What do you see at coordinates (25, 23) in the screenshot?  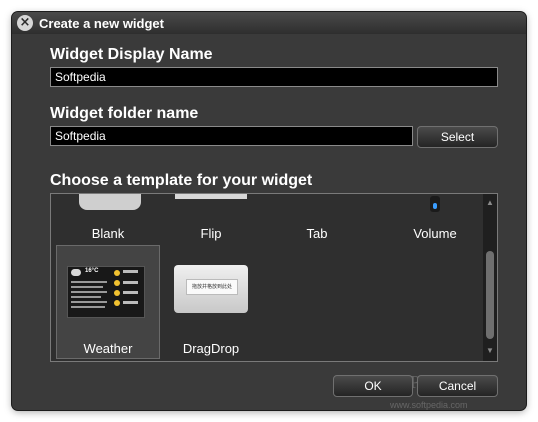 I see `close-icon: ×` at bounding box center [25, 23].